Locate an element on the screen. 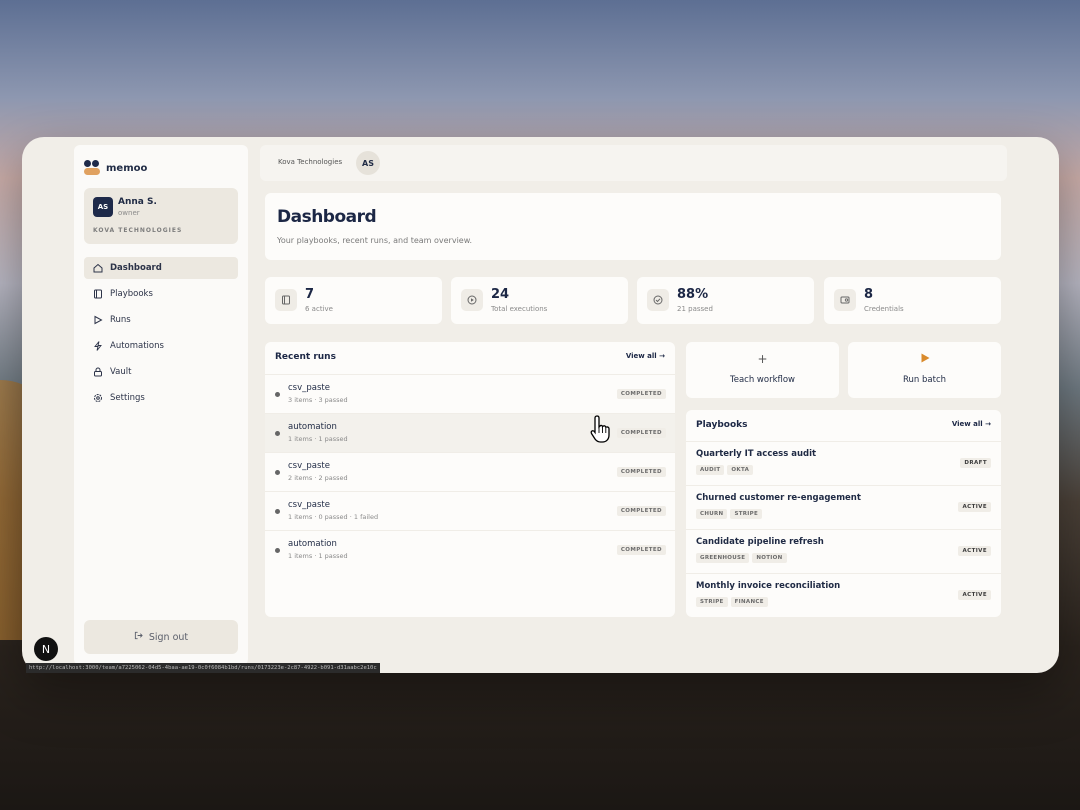  user-card: AS Anna S. owner KOVA TECHNOLOGIES is located at coordinates (161, 216).